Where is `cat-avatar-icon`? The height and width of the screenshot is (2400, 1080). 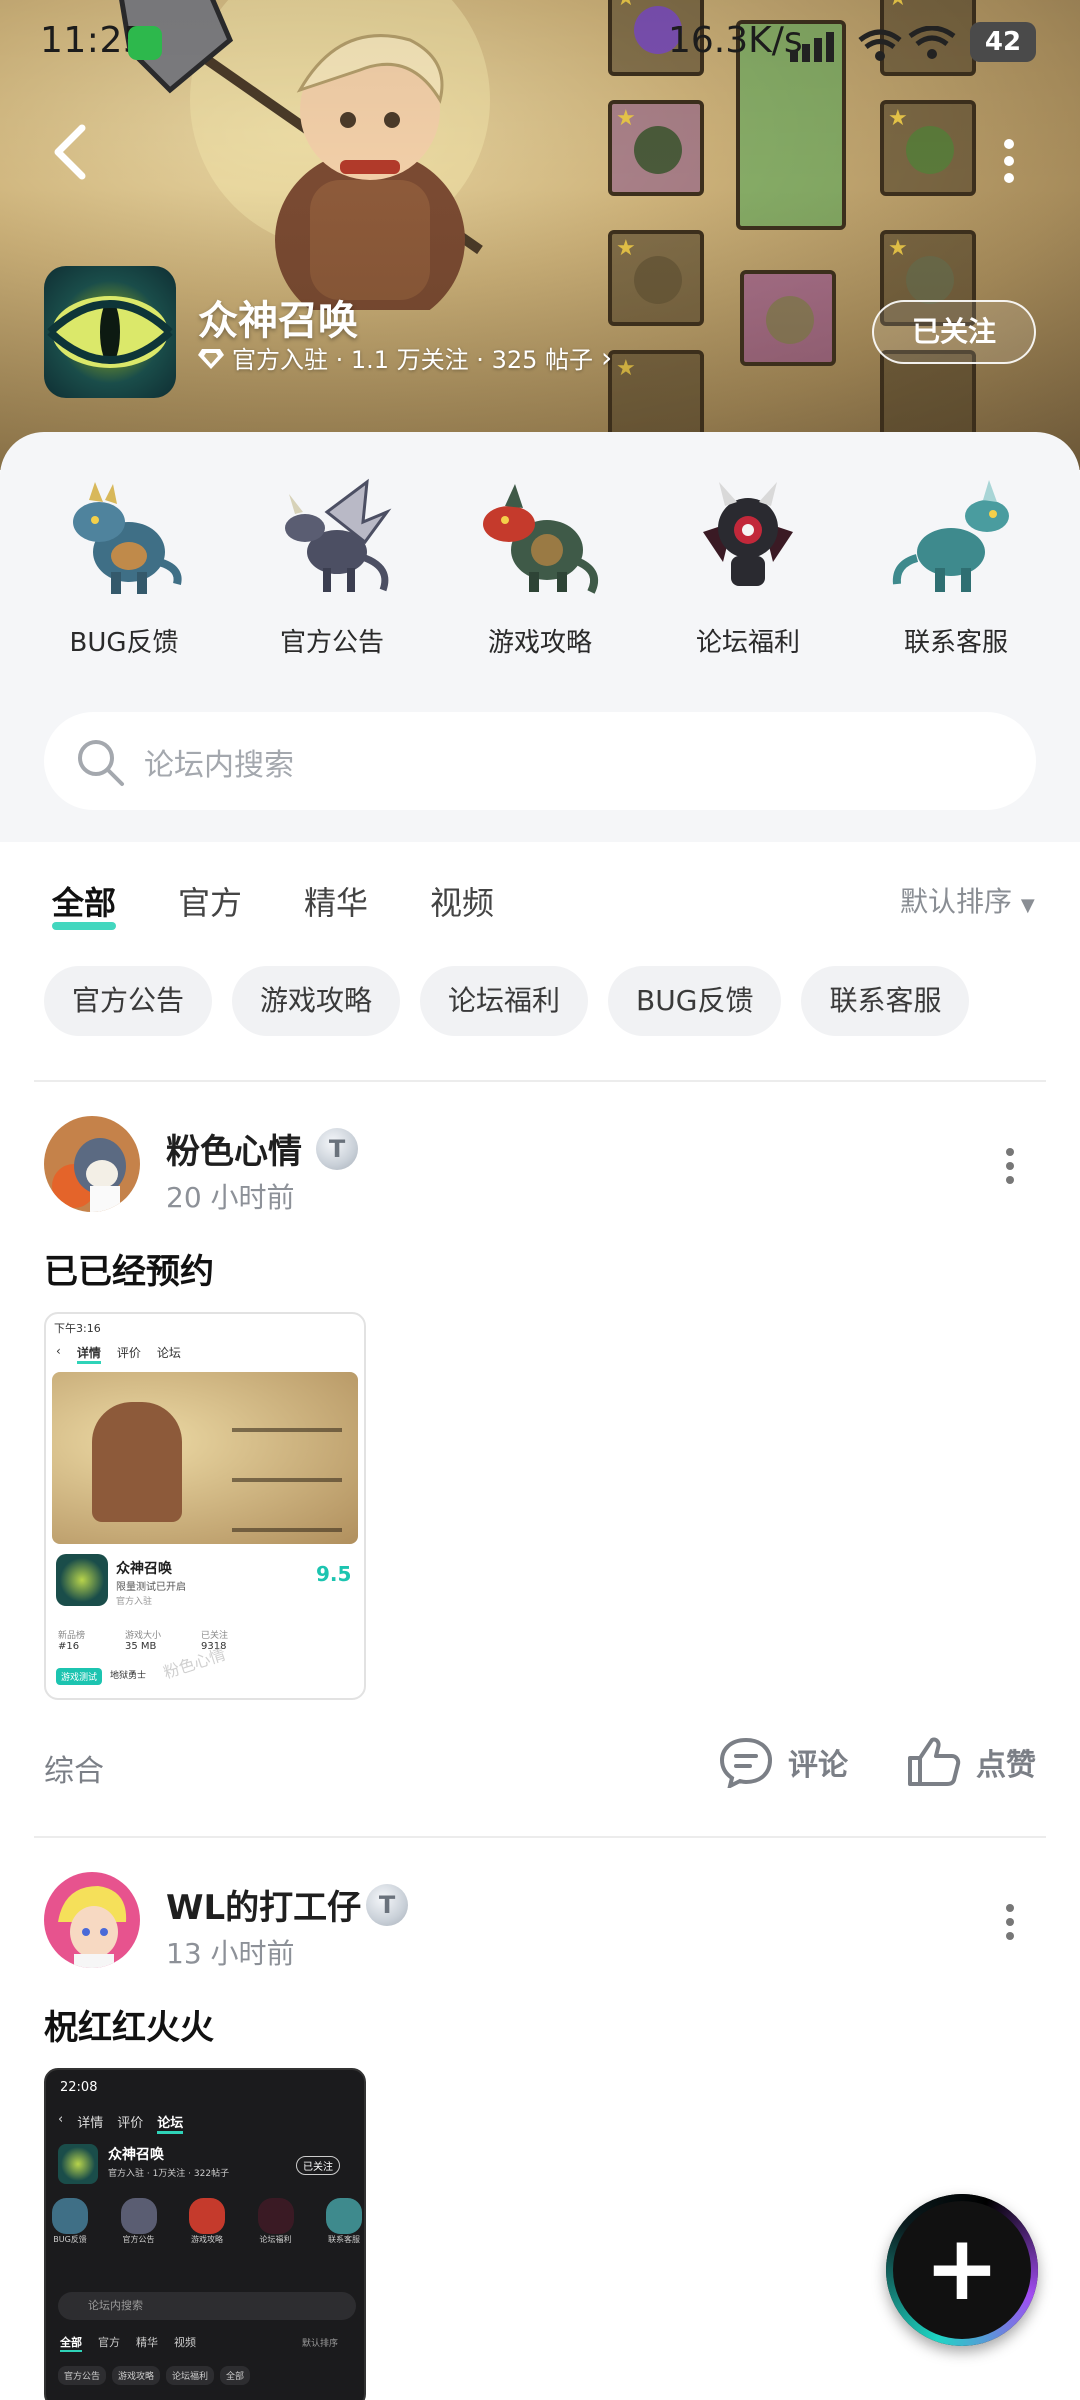 cat-avatar-icon is located at coordinates (92, 1164).